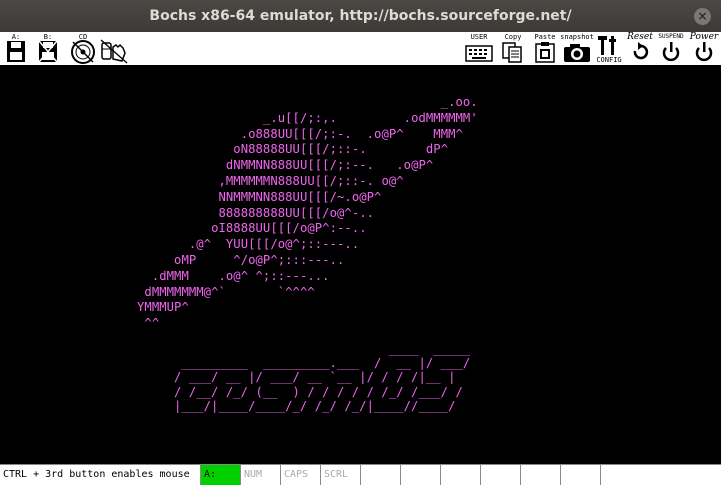 The height and width of the screenshot is (485, 721). I want to click on close-window-button: ×, so click(702, 16).